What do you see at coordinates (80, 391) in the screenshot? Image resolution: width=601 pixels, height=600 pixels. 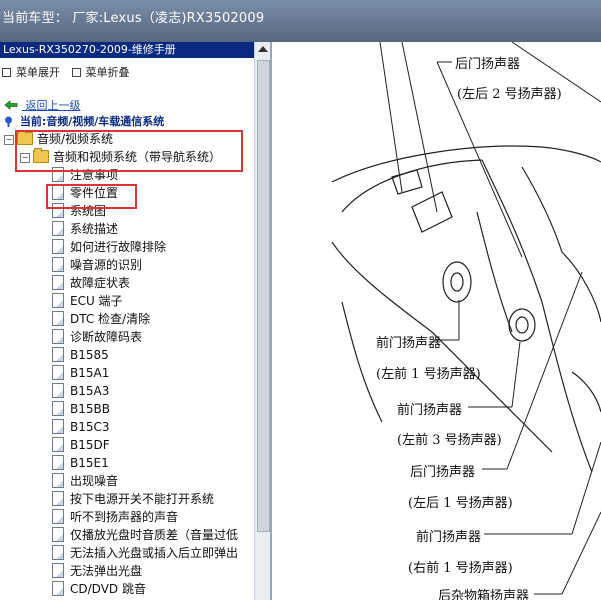 I see `tree-item: B15A3` at bounding box center [80, 391].